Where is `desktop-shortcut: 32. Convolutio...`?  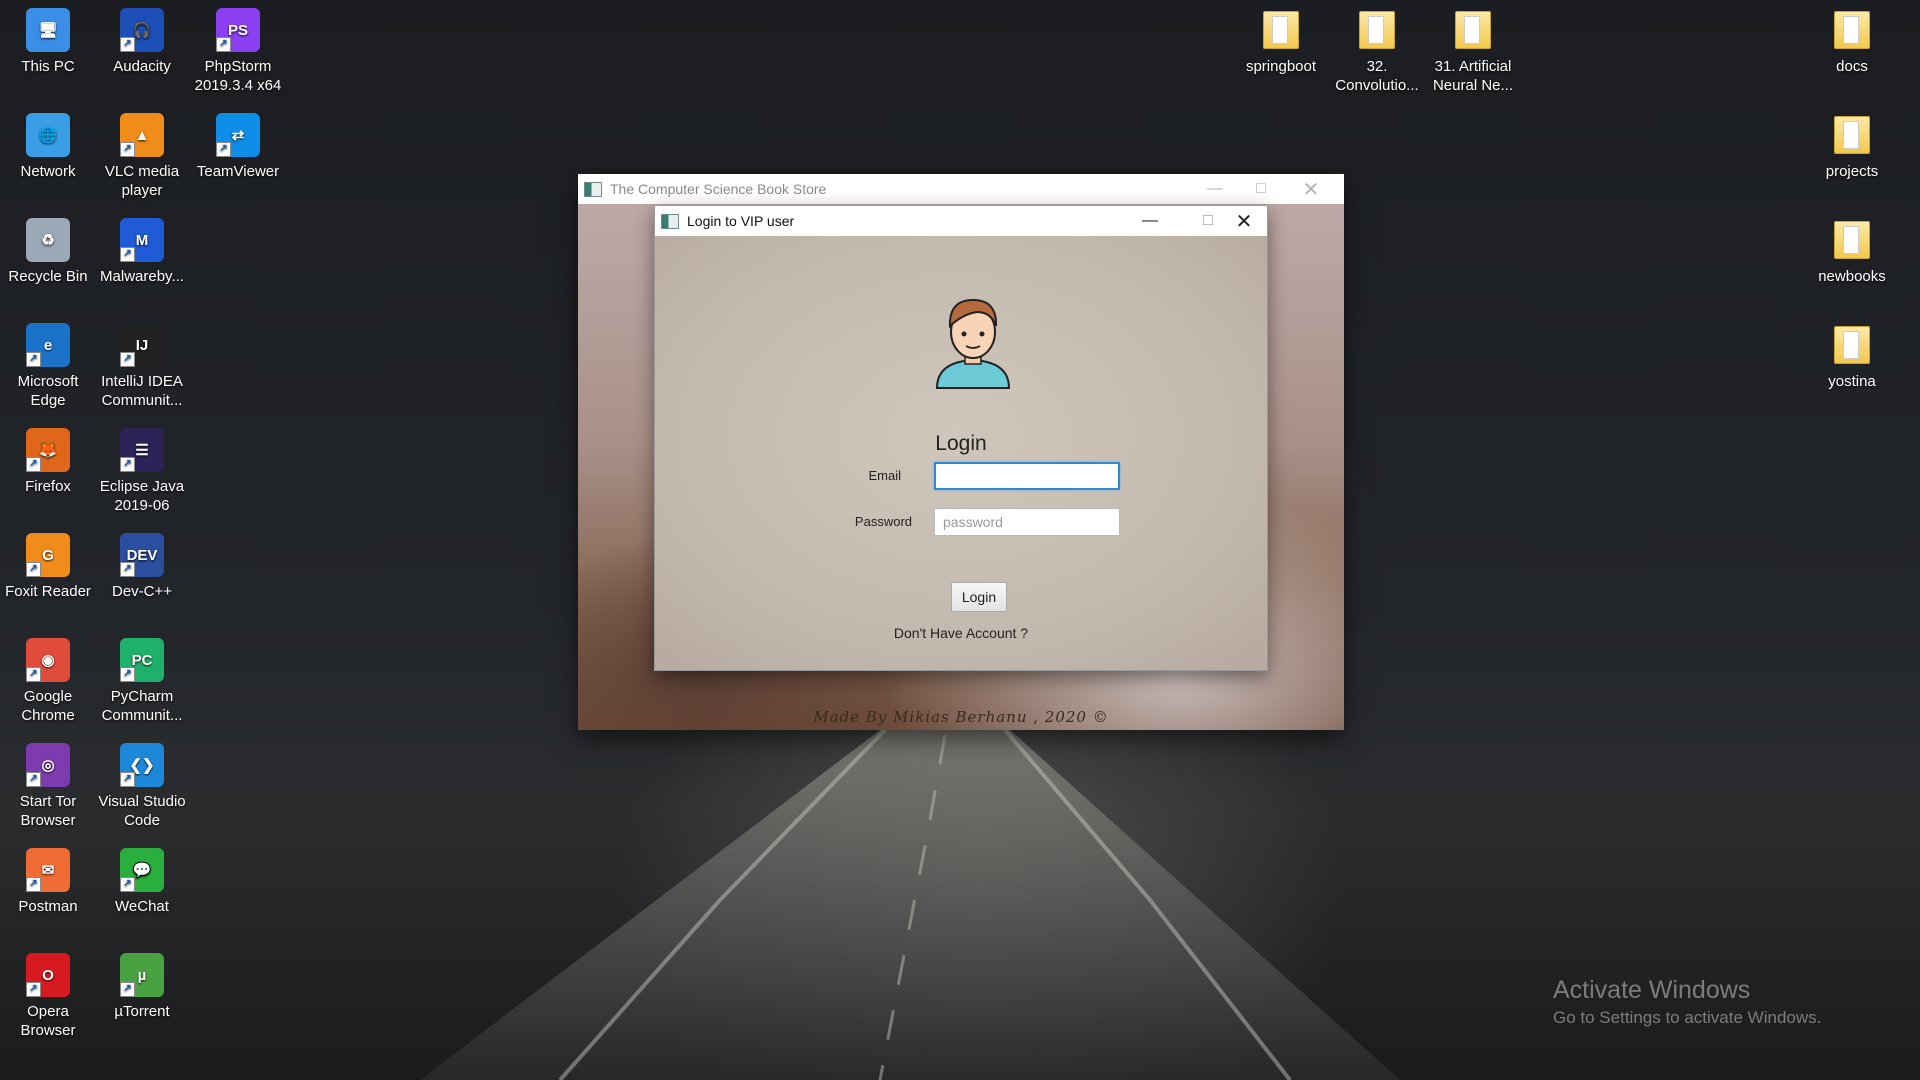 desktop-shortcut: 32. Convolutio... is located at coordinates (1377, 54).